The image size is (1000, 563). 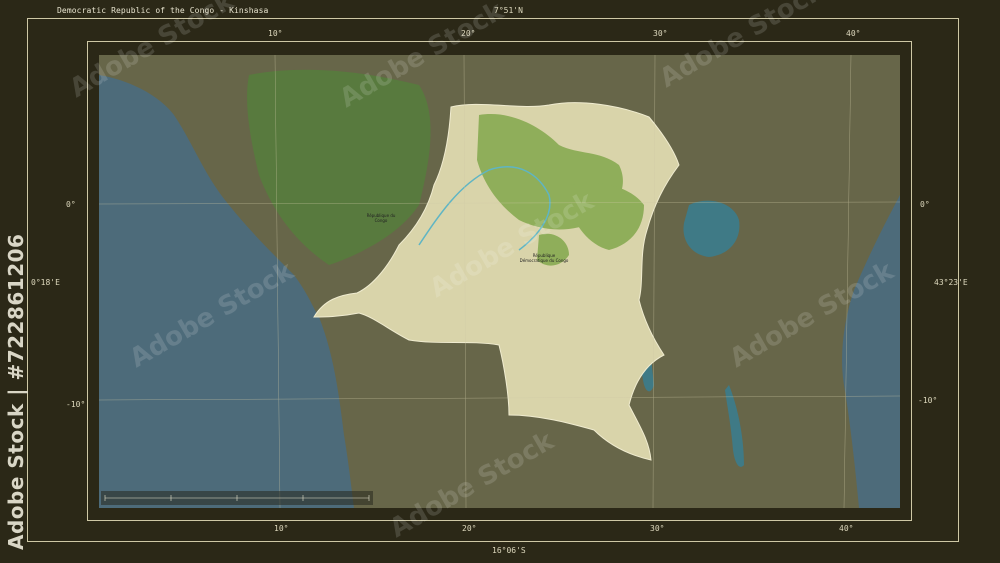 What do you see at coordinates (381, 218) in the screenshot?
I see `neighbor-country-label: République du Congo` at bounding box center [381, 218].